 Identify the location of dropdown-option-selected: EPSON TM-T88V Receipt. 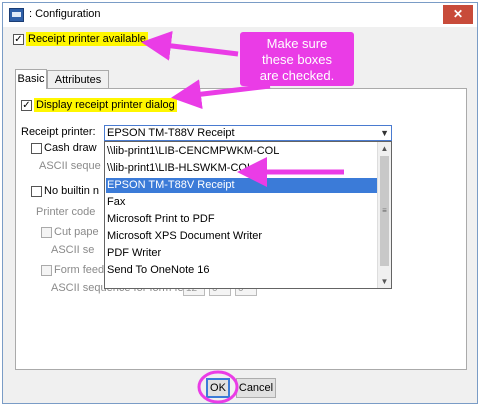
(242, 185).